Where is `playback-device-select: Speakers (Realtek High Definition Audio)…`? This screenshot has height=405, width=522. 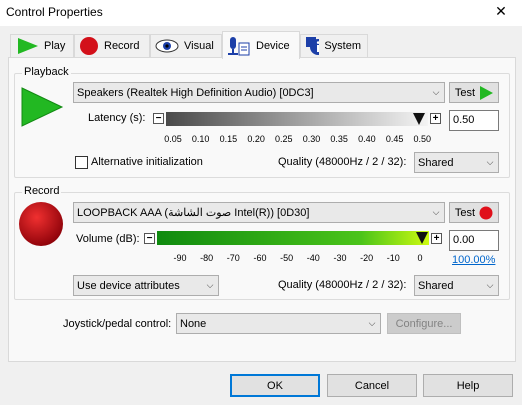
playback-device-select: Speakers (Realtek High Definition Audio)… is located at coordinates (259, 92).